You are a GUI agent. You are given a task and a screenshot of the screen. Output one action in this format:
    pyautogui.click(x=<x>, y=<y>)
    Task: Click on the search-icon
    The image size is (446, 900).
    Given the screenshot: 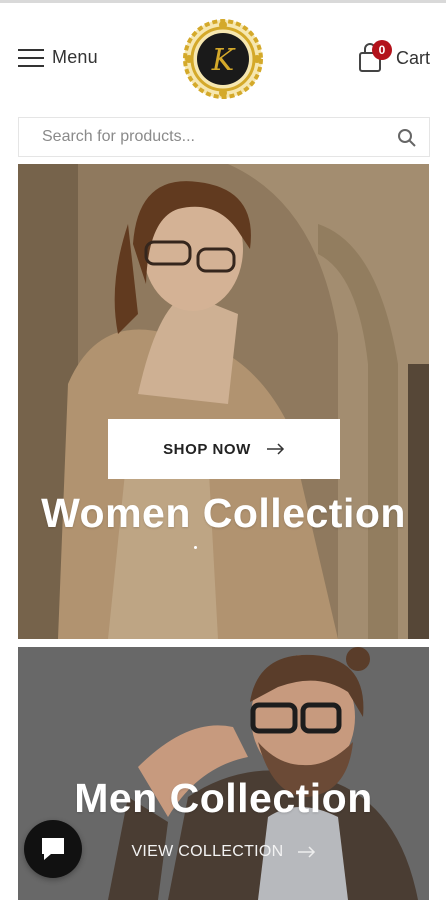 What is the action you would take?
    pyautogui.click(x=407, y=138)
    